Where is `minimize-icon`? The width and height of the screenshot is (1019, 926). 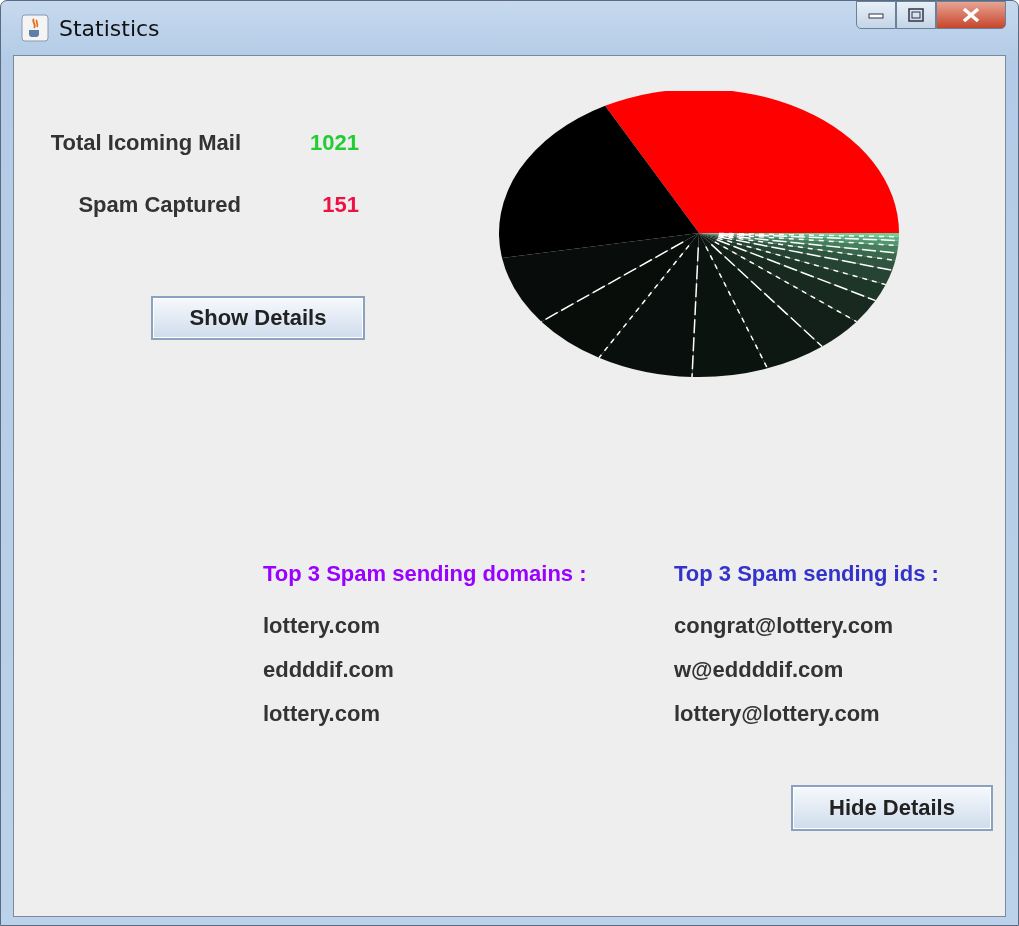
minimize-icon is located at coordinates (876, 15).